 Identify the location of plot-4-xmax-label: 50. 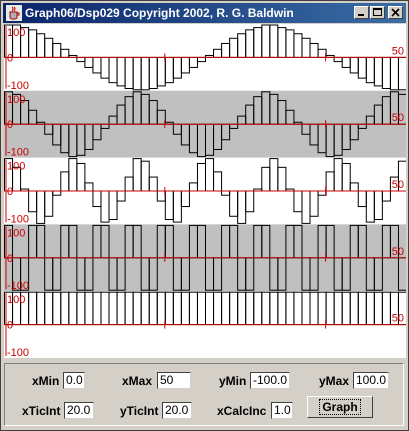
(398, 252).